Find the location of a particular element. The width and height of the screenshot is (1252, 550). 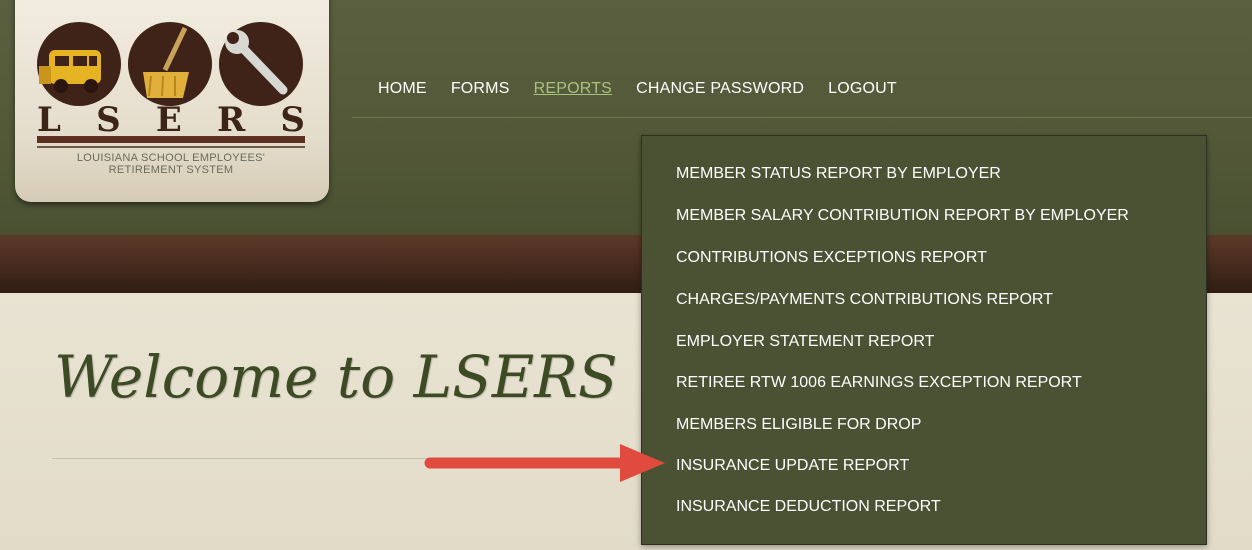

nav-forms: FORMS is located at coordinates (480, 91).